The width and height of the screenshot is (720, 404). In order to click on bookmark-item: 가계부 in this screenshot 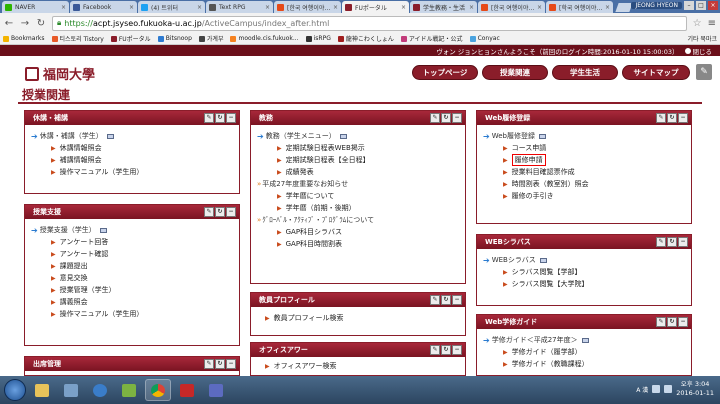, I will do `click(210, 38)`.